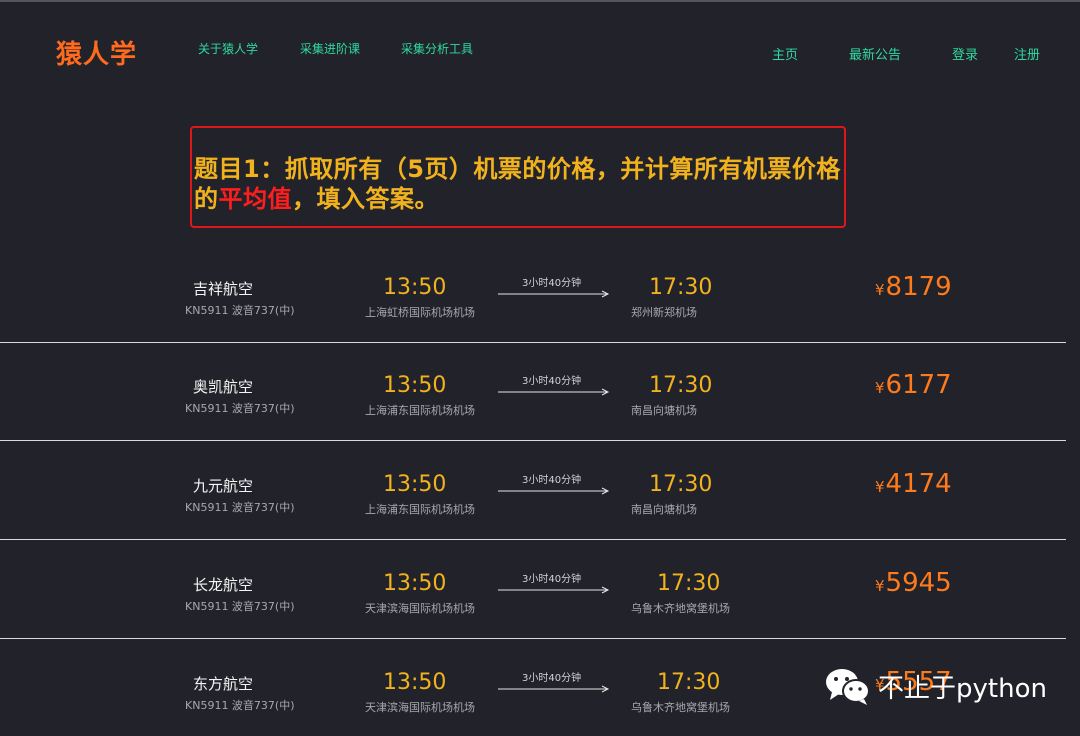 The height and width of the screenshot is (736, 1080). Describe the element at coordinates (918, 385) in the screenshot. I see `price-amount: 6177` at that location.